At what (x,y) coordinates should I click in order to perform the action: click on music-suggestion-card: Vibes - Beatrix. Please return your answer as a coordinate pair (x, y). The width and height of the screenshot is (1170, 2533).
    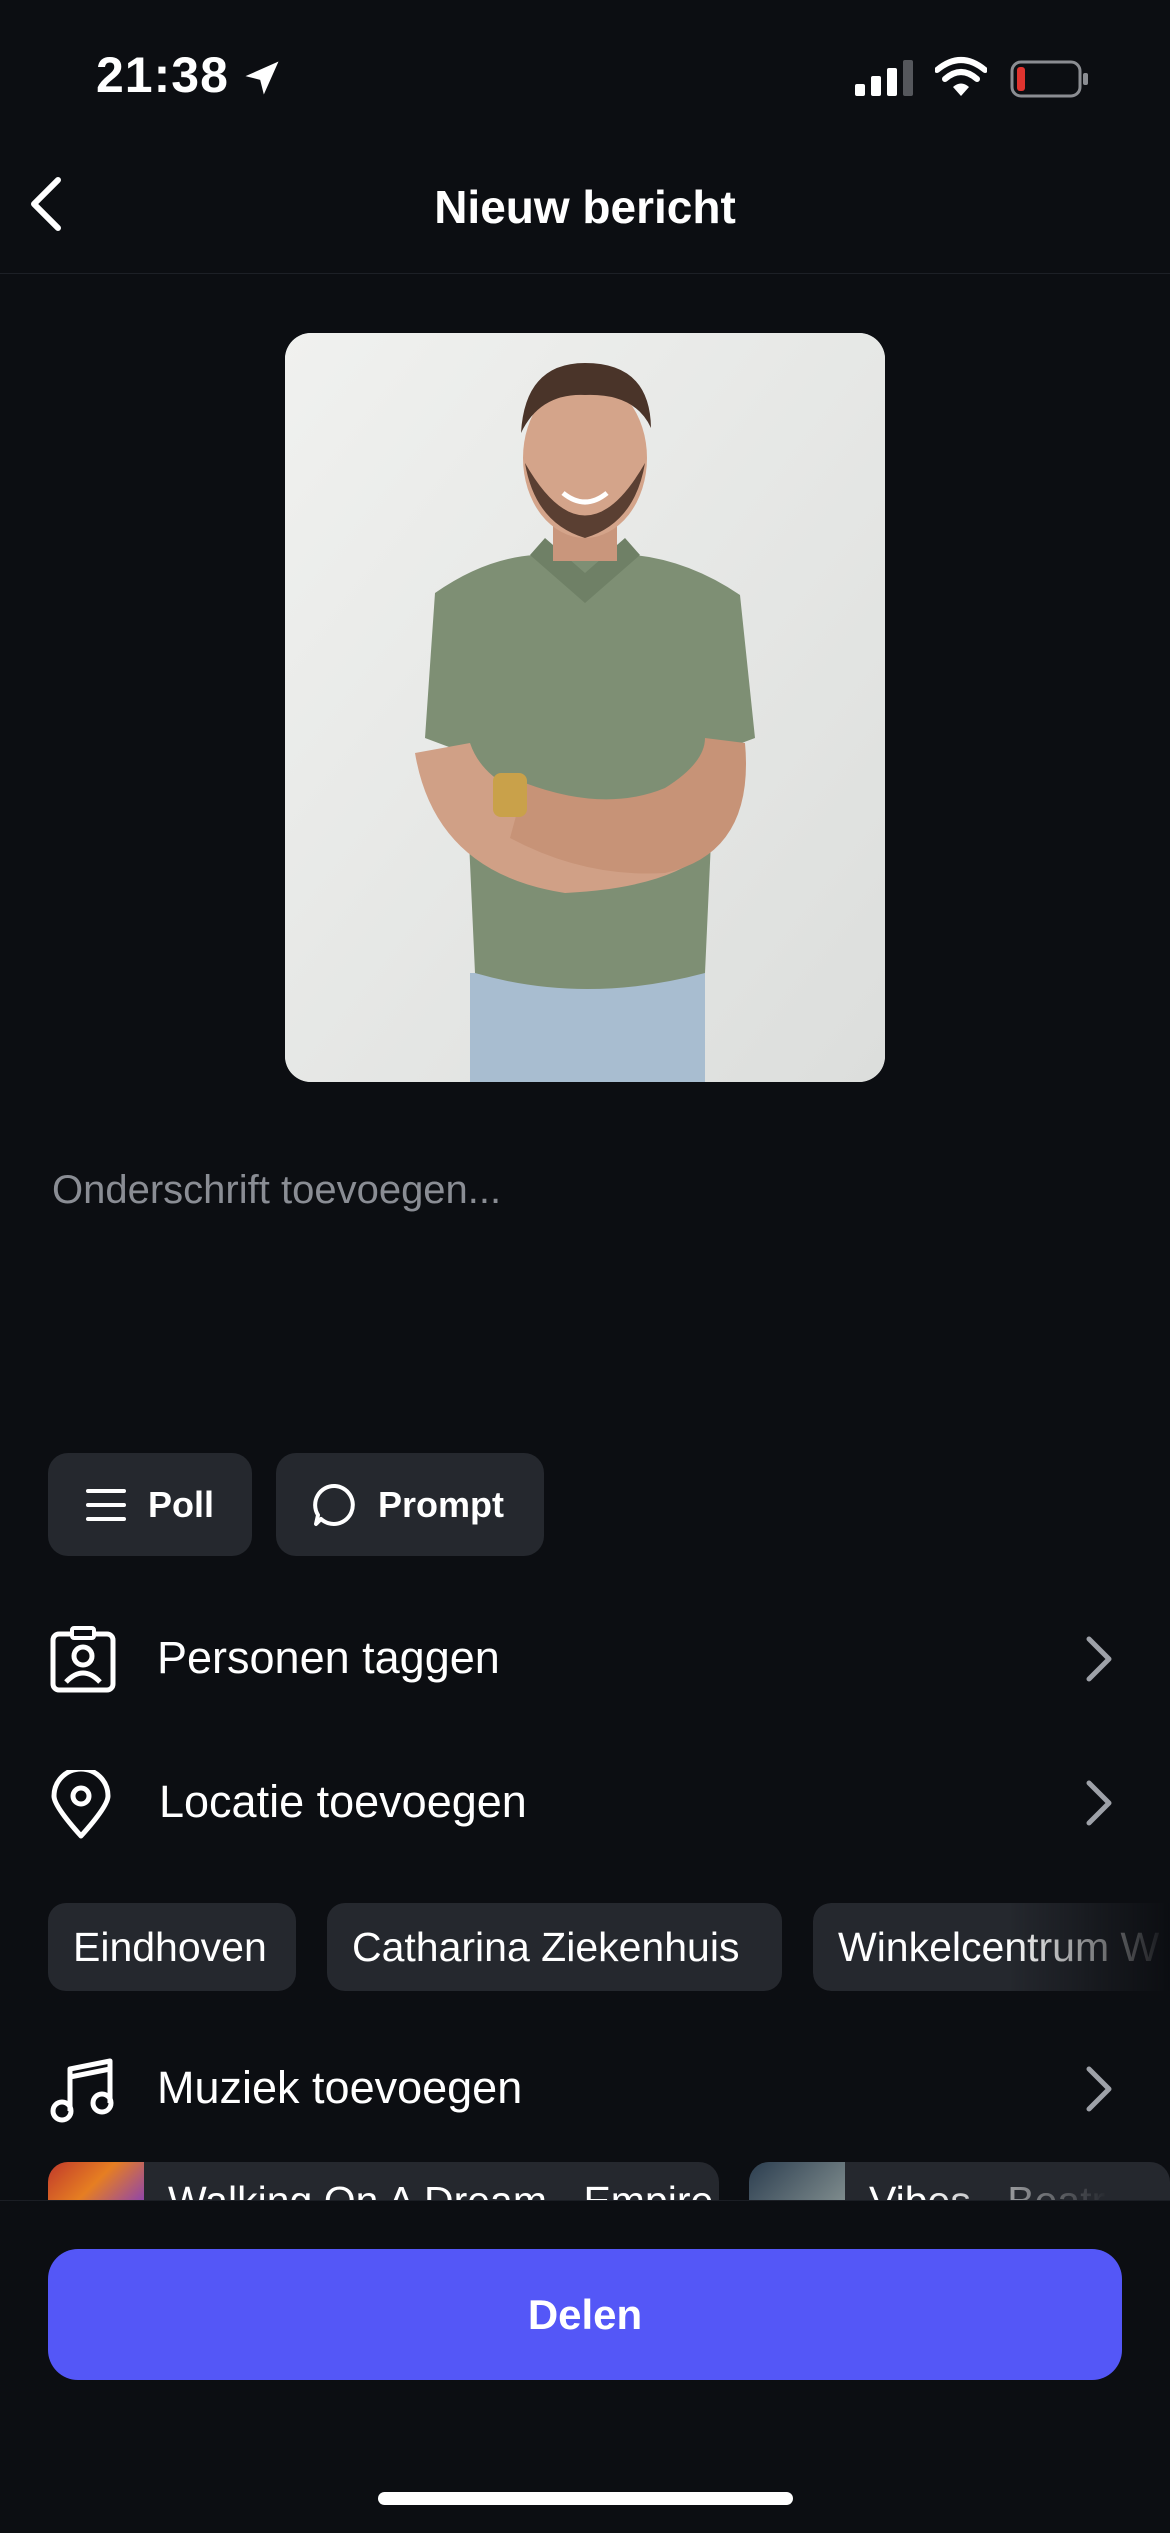
    Looking at the image, I should click on (959, 2182).